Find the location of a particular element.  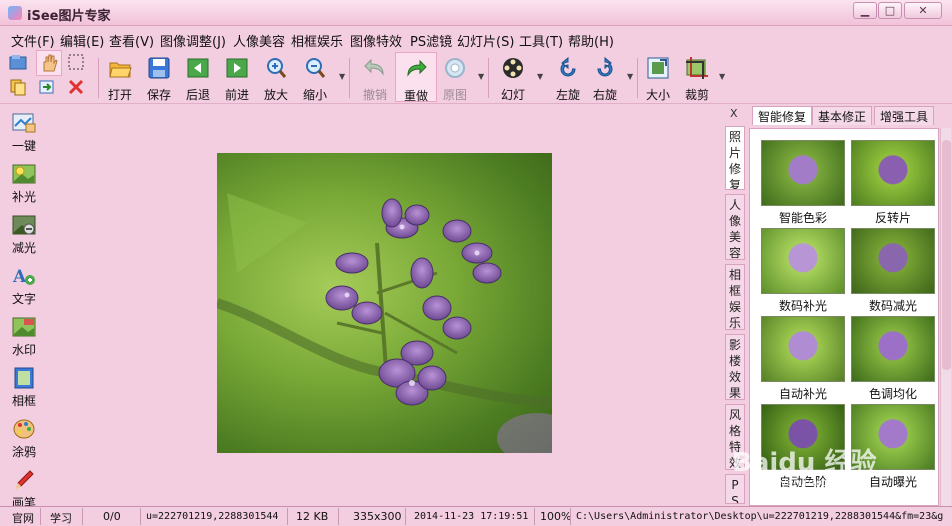

menu-frames: 相框娱乐 is located at coordinates (317, 40).